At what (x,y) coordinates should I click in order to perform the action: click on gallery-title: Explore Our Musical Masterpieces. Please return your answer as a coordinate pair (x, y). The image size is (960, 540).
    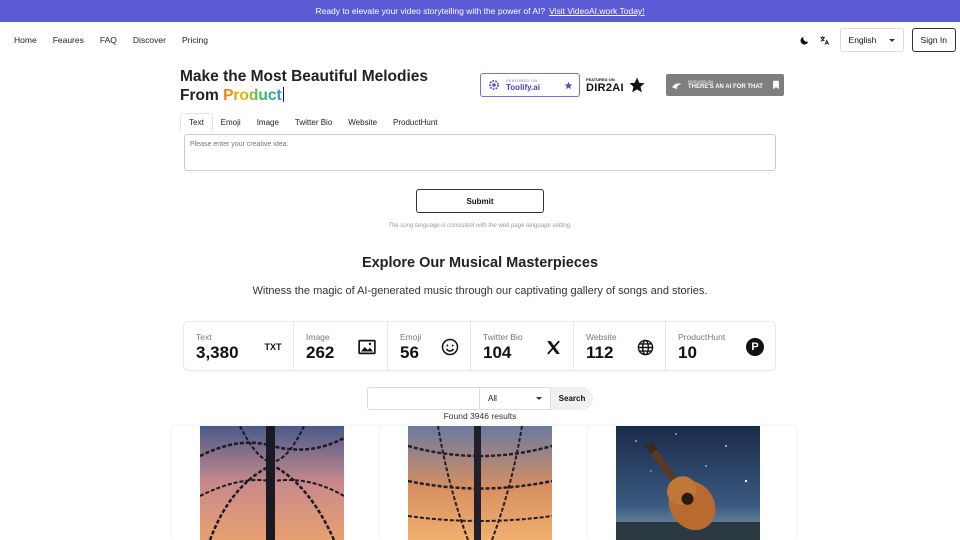
    Looking at the image, I should click on (480, 263).